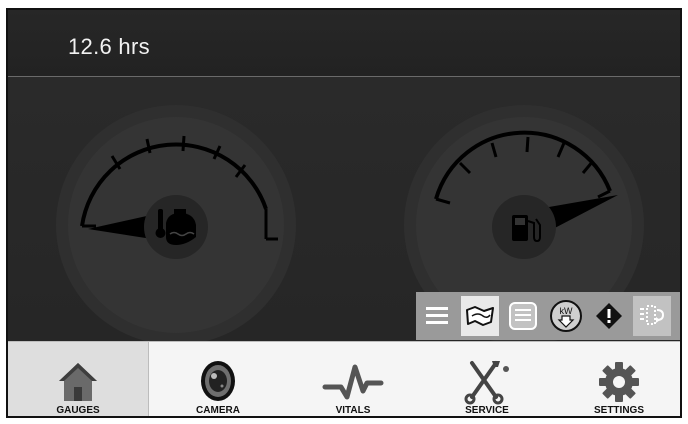 Image resolution: width=688 pixels, height=424 pixels. I want to click on engine-hours: 12.6 hrs, so click(109, 46).